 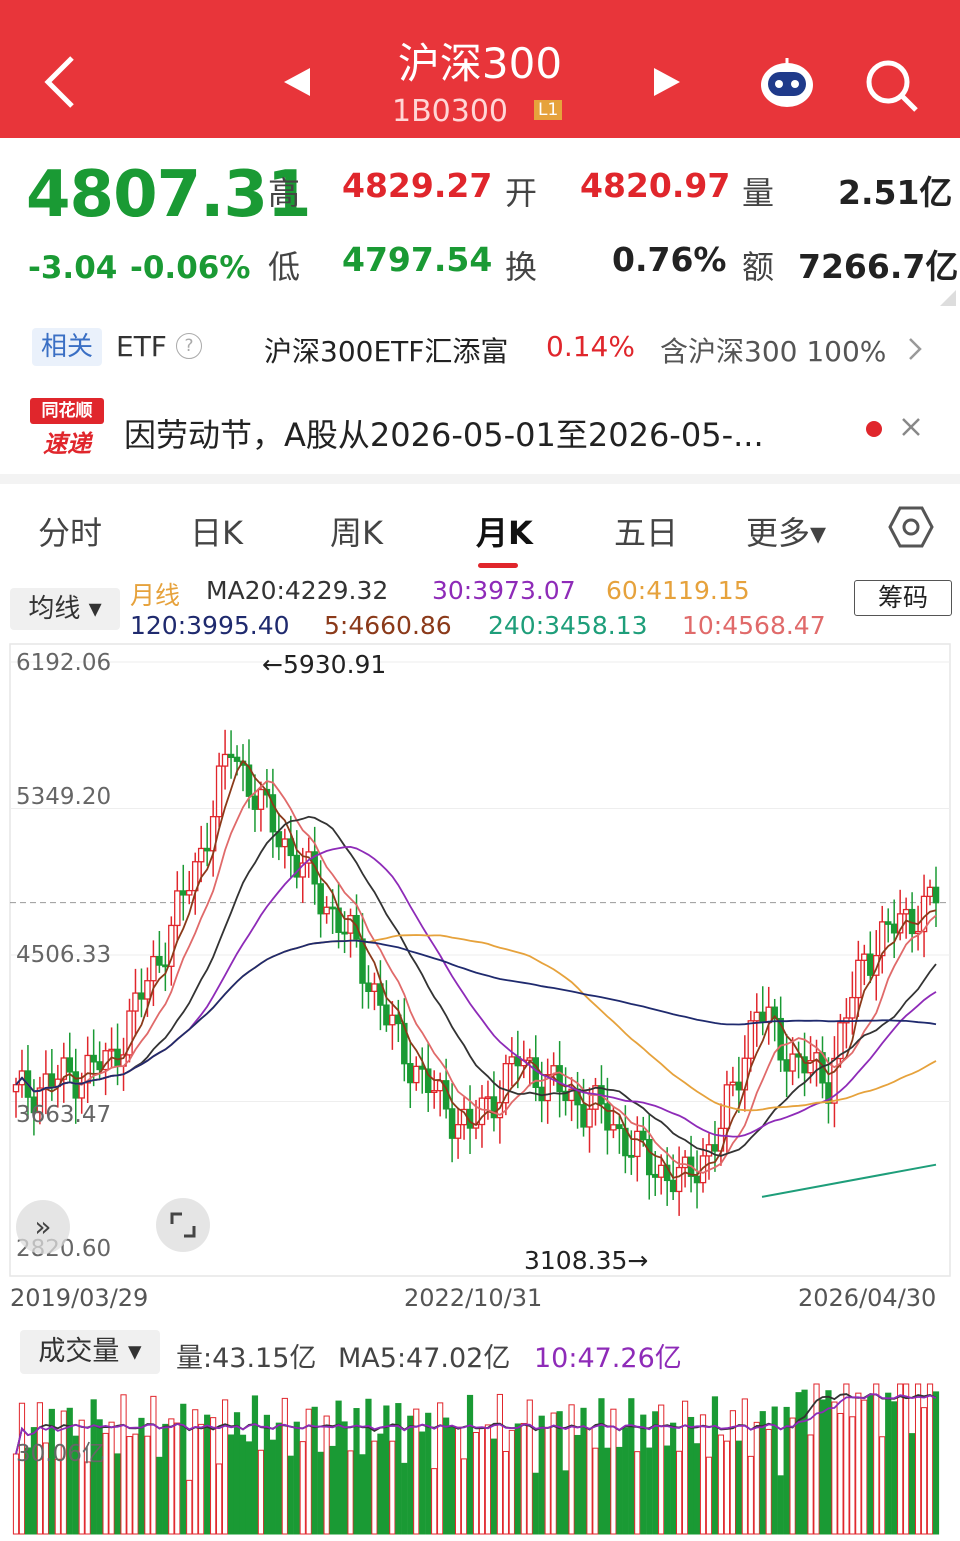 I want to click on settings-icon, so click(x=911, y=527).